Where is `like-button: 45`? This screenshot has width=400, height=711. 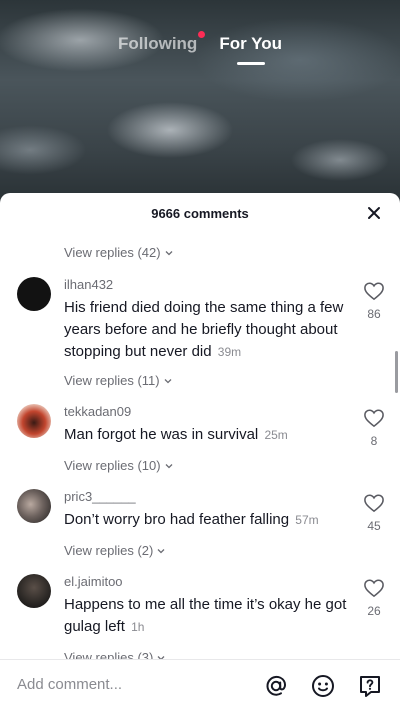
like-button: 45 is located at coordinates (374, 513).